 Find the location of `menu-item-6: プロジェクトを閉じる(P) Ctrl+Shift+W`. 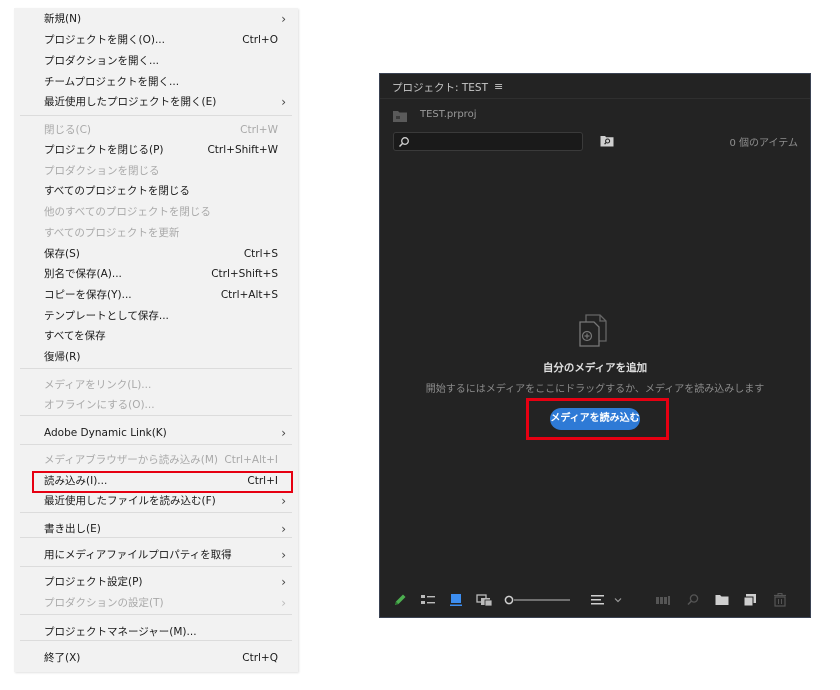

menu-item-6: プロジェクトを閉じる(P) Ctrl+Shift+W is located at coordinates (156, 150).